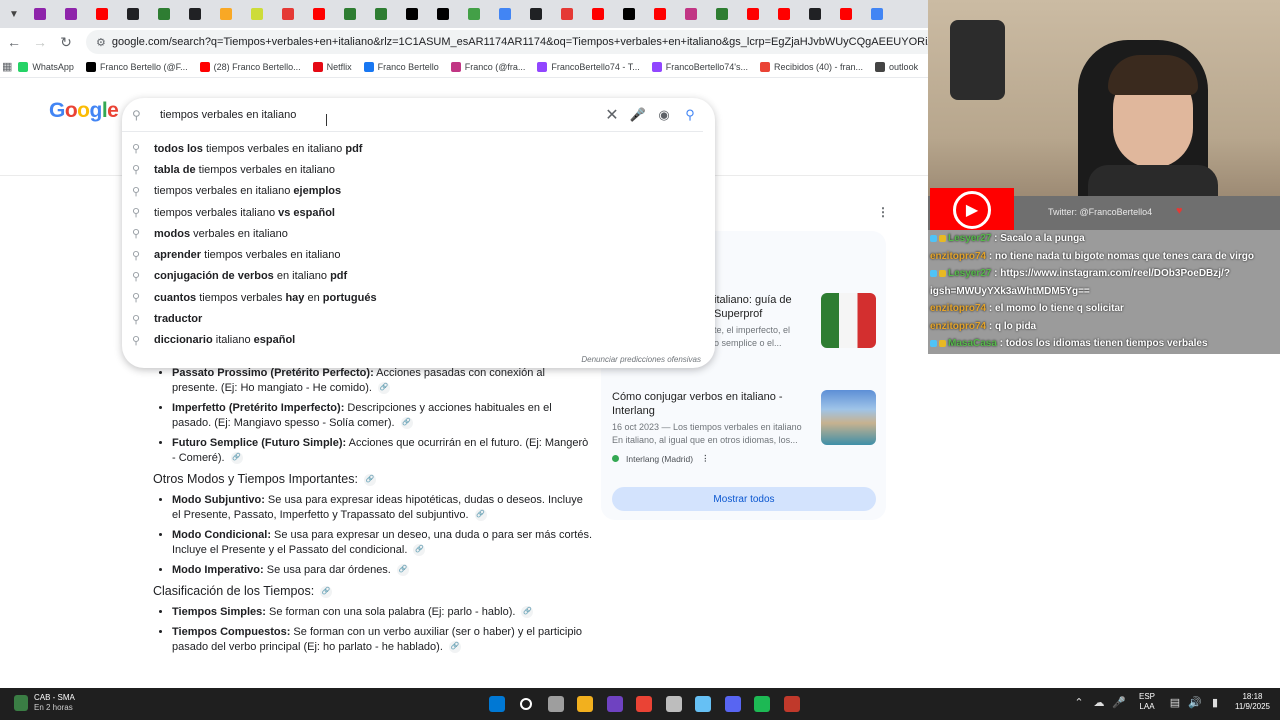  I want to click on wifi-icon: ▤, so click(1175, 702).